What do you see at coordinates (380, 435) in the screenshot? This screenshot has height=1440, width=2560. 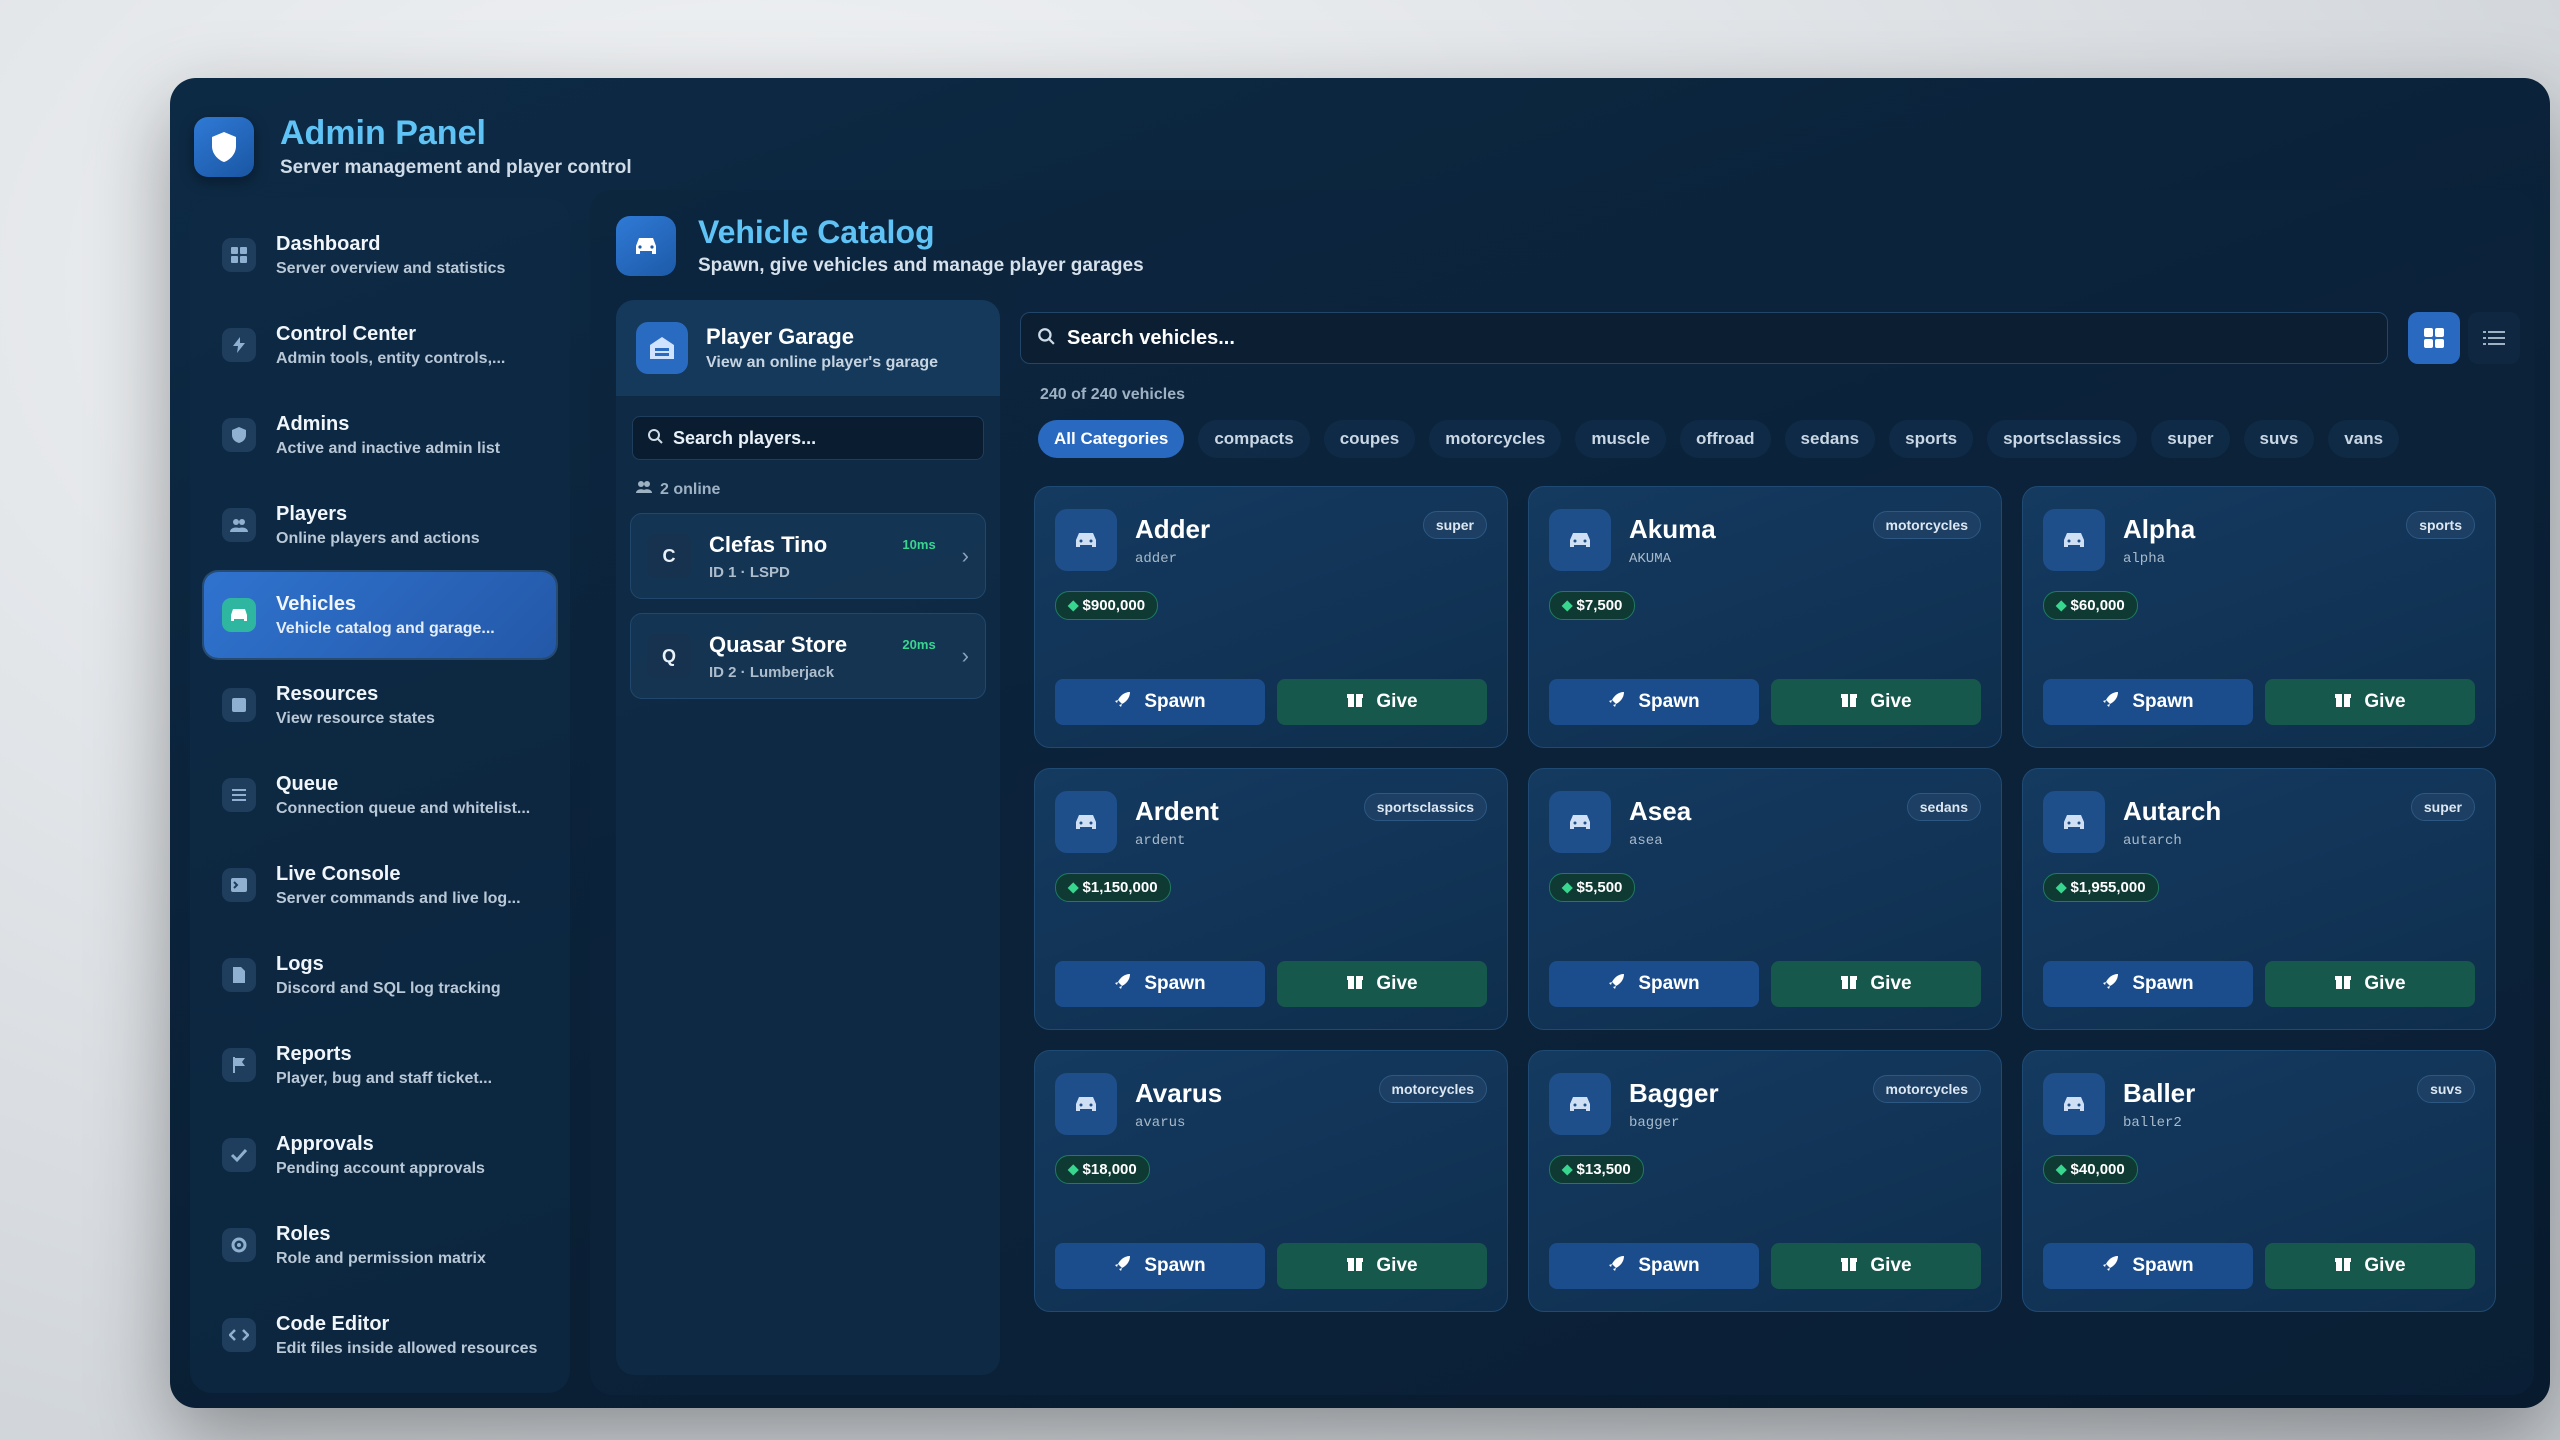 I see `sidebar-item-admins: Admins Active and inactive admin list` at bounding box center [380, 435].